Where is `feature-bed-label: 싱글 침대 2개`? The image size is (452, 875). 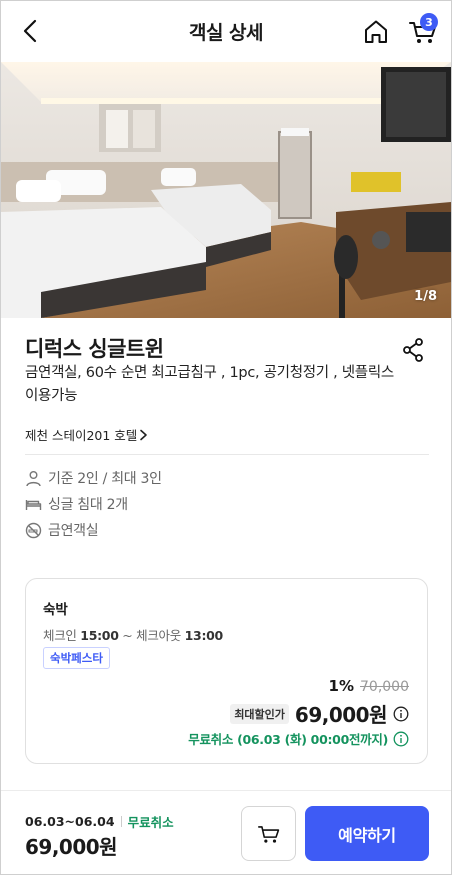 feature-bed-label: 싱글 침대 2개 is located at coordinates (88, 505).